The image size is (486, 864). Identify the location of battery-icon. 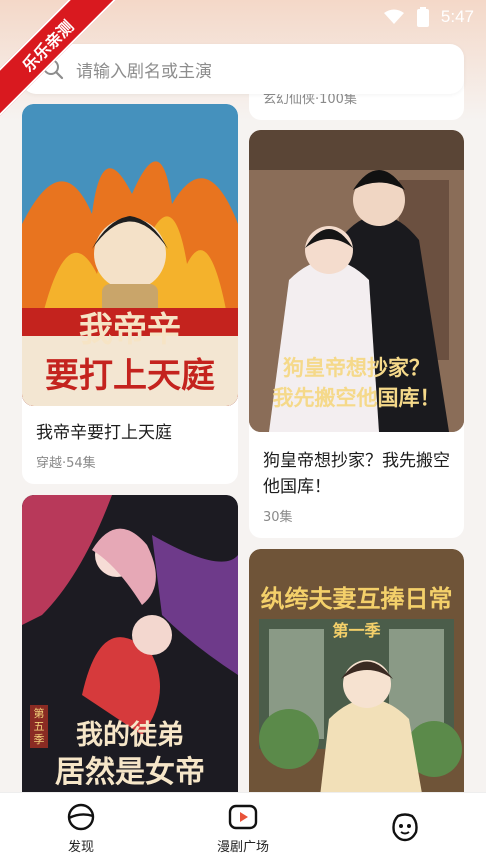
(422, 17).